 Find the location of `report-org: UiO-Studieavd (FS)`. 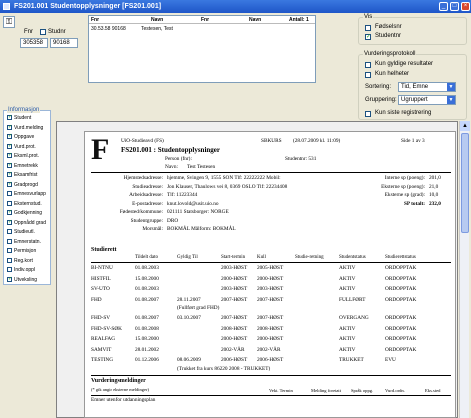

report-org: UiO-Studieavd (FS) is located at coordinates (142, 141).